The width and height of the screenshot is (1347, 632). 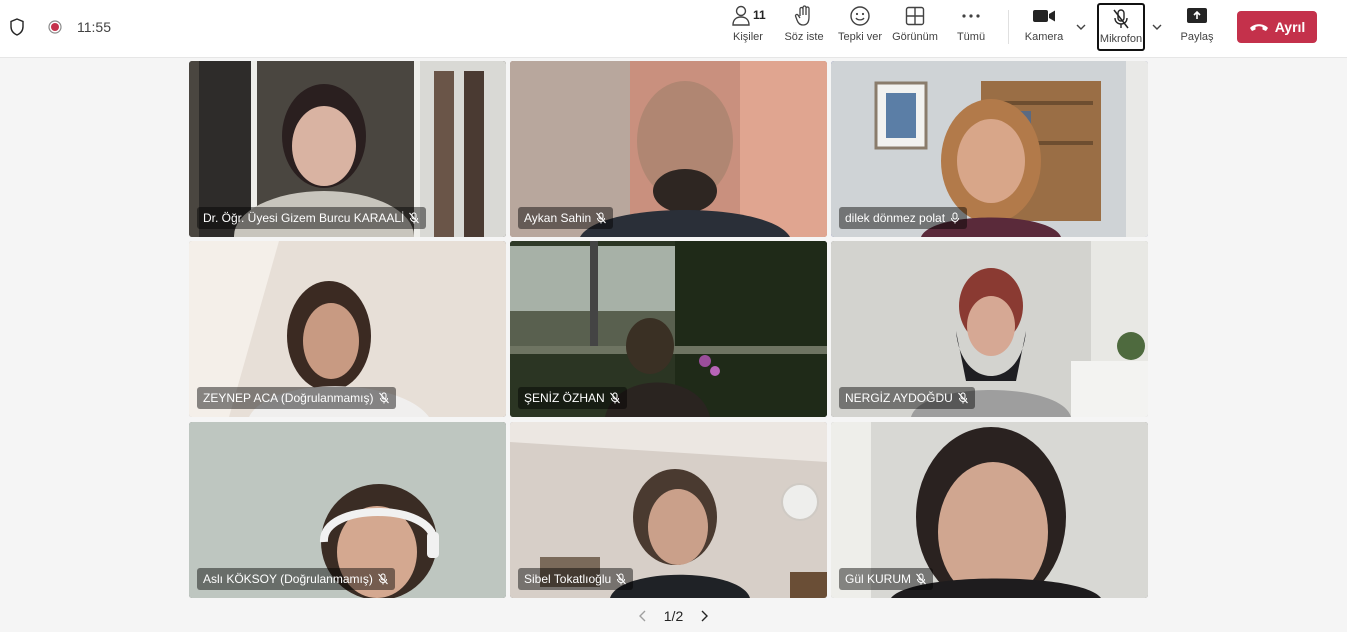 I want to click on participant-name: ŞENİZ ÖZHAN, so click(x=564, y=398).